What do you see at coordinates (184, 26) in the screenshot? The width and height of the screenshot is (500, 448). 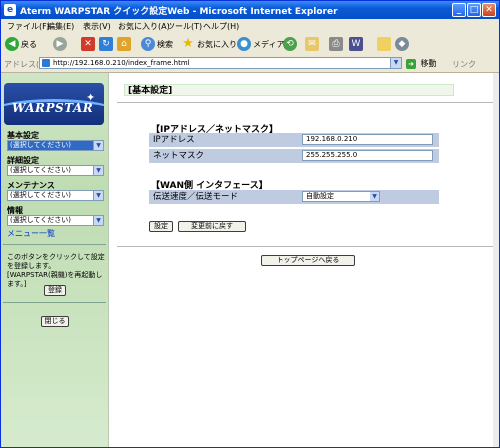 I see `menu-tools: ツール(T)` at bounding box center [184, 26].